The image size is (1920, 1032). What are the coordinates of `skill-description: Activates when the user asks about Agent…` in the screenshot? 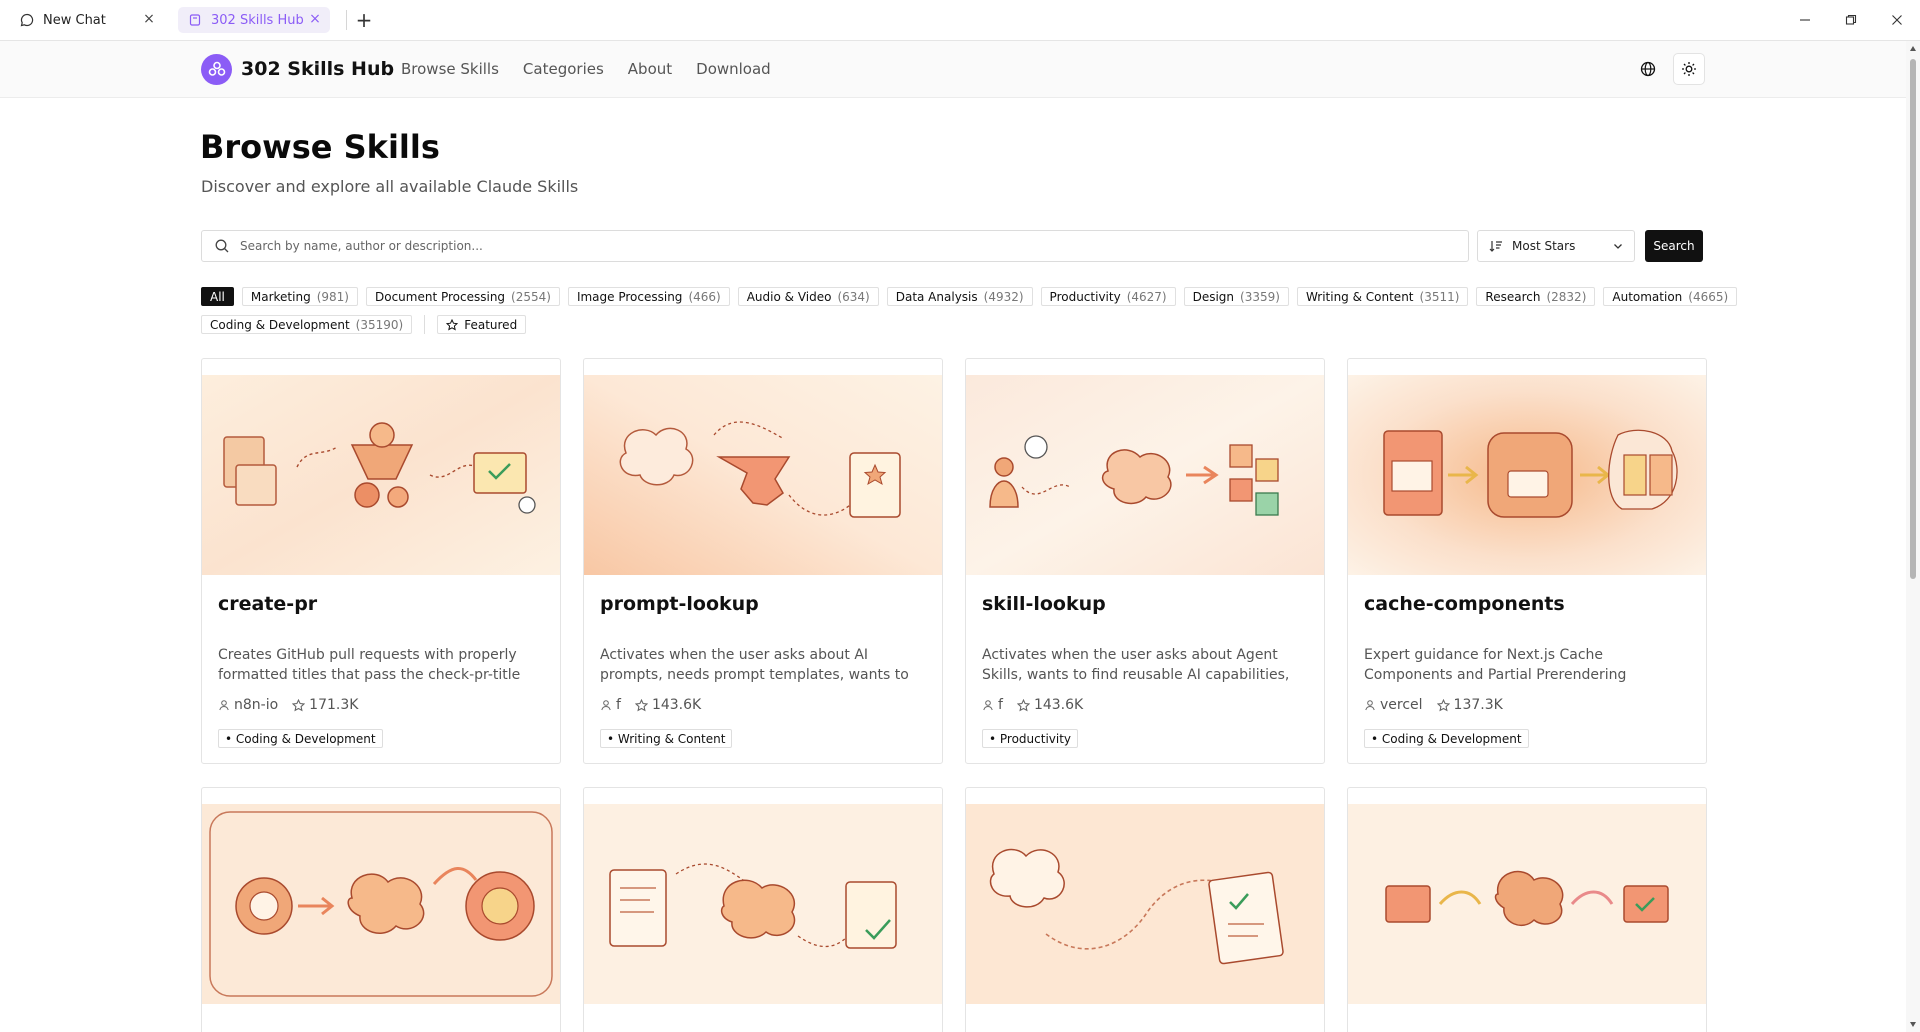 It's located at (1136, 665).